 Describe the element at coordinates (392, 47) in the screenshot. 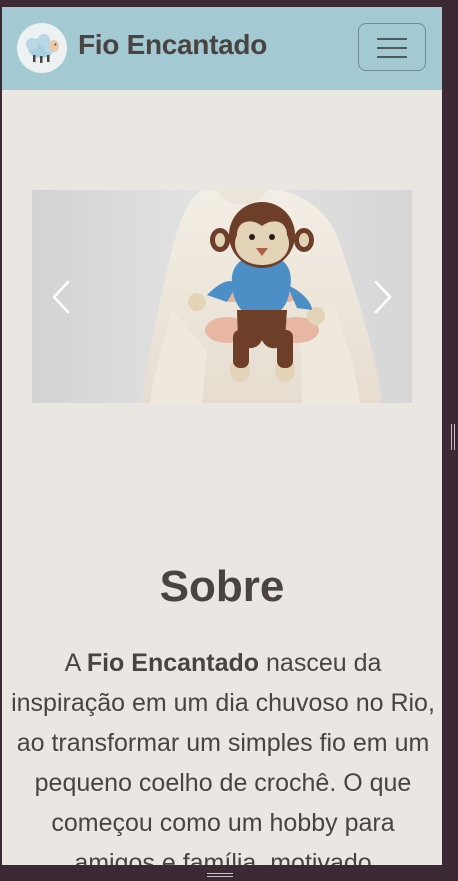

I see `menu-toggle-button` at that location.